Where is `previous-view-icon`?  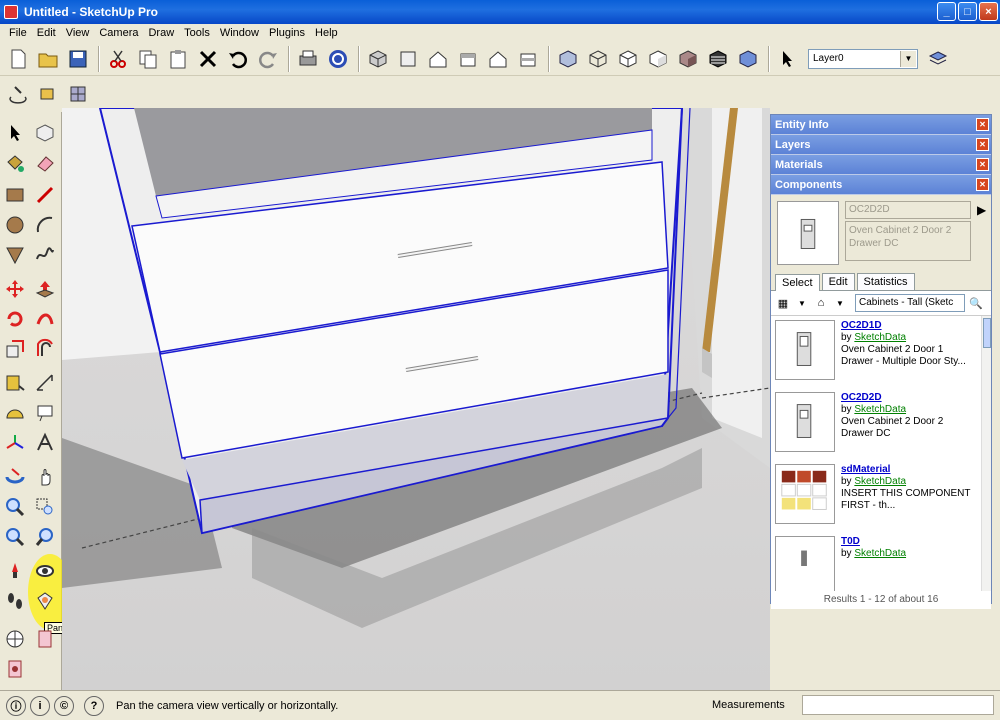
previous-view-icon is located at coordinates (15, 537).